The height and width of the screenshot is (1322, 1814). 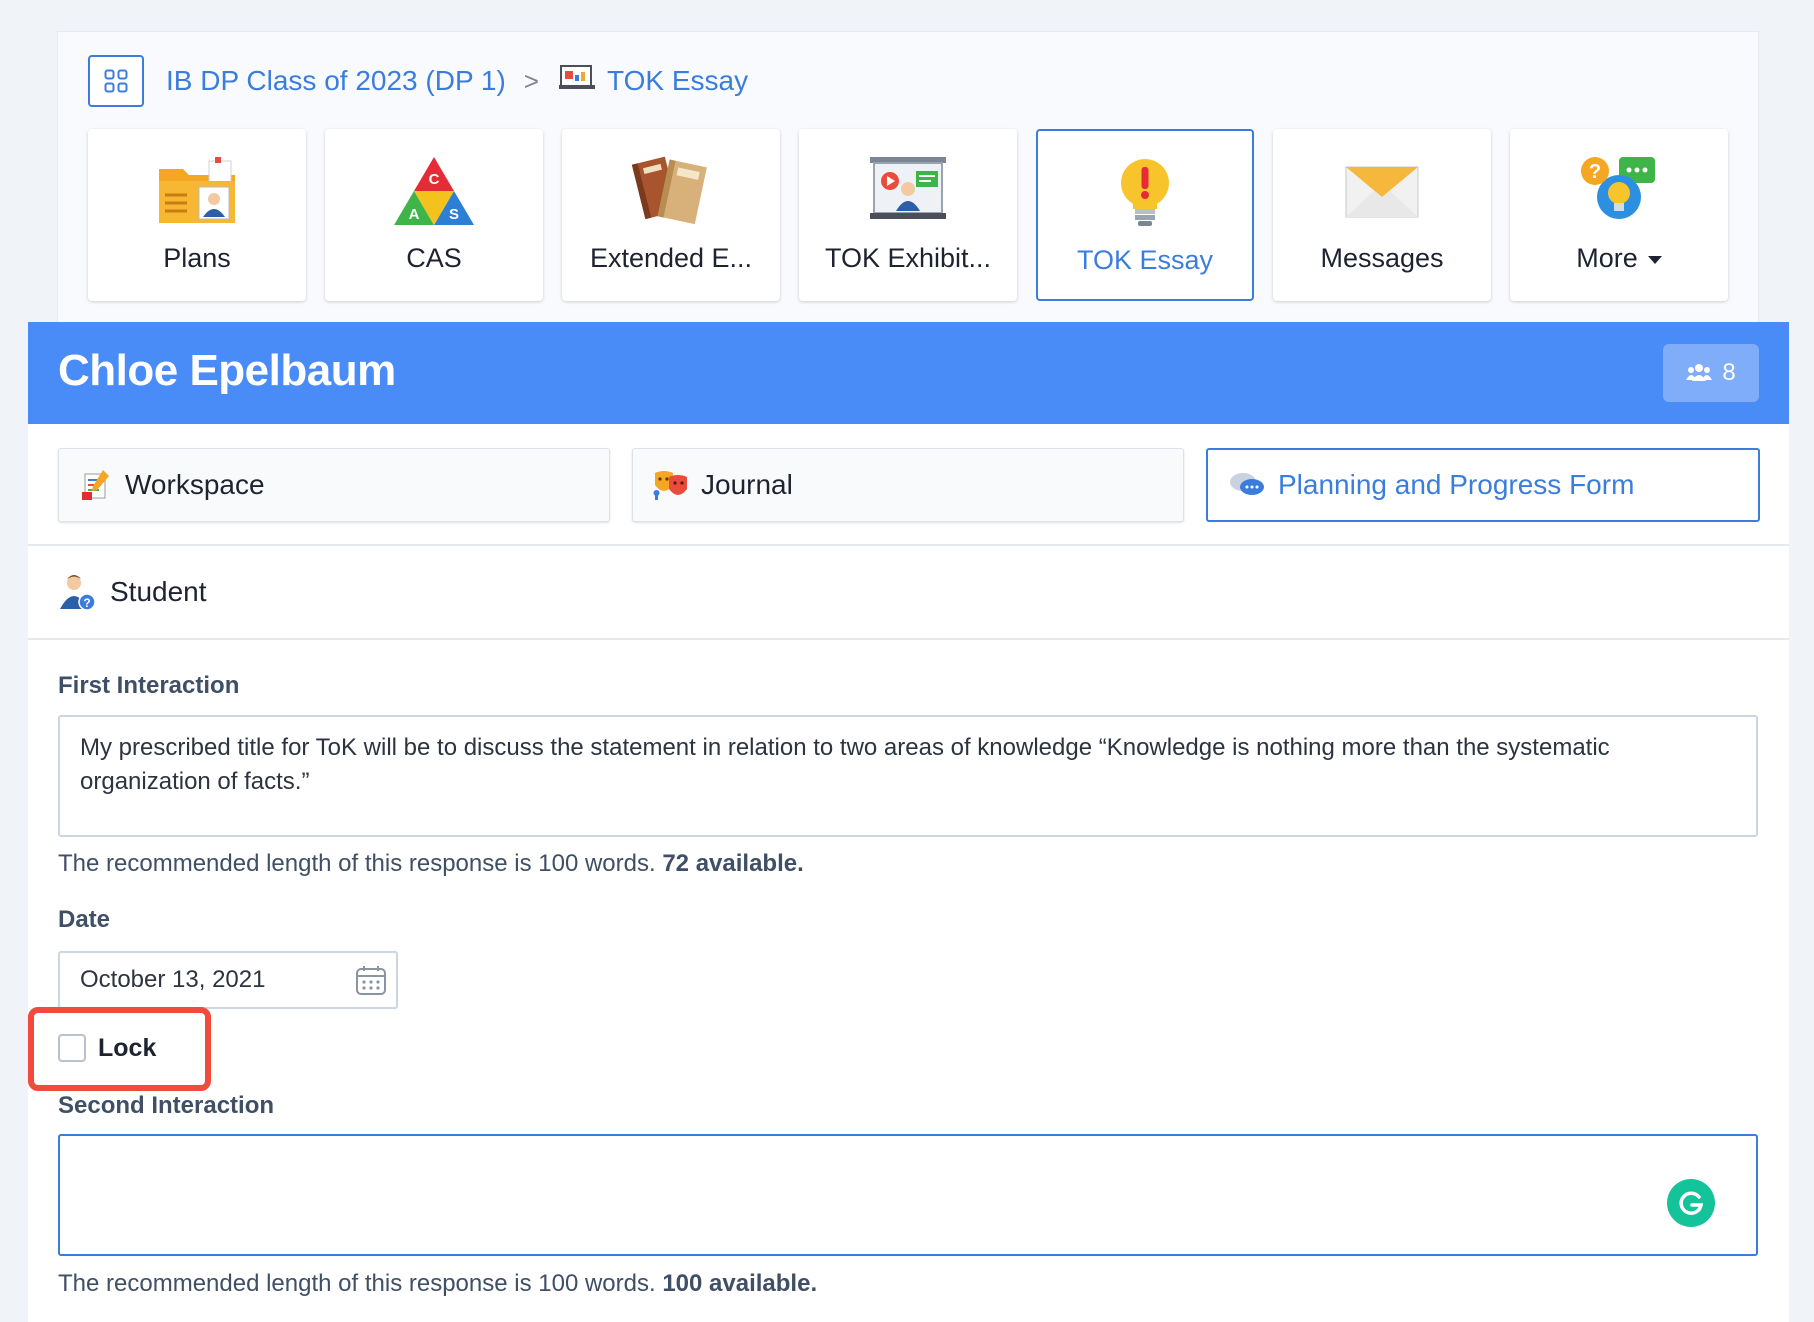 What do you see at coordinates (336, 81) in the screenshot?
I see `breadcrumb-class-link: IB DP Class of 2023 (DP 1)` at bounding box center [336, 81].